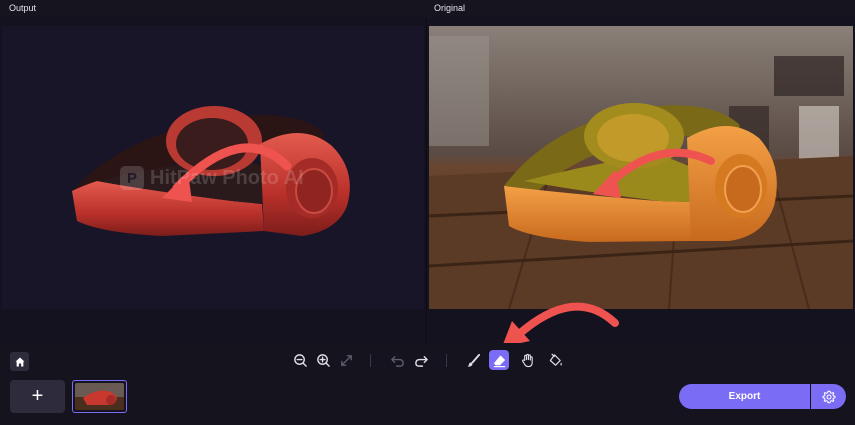 The image size is (855, 425). I want to click on original-pane-label: Original, so click(450, 8).